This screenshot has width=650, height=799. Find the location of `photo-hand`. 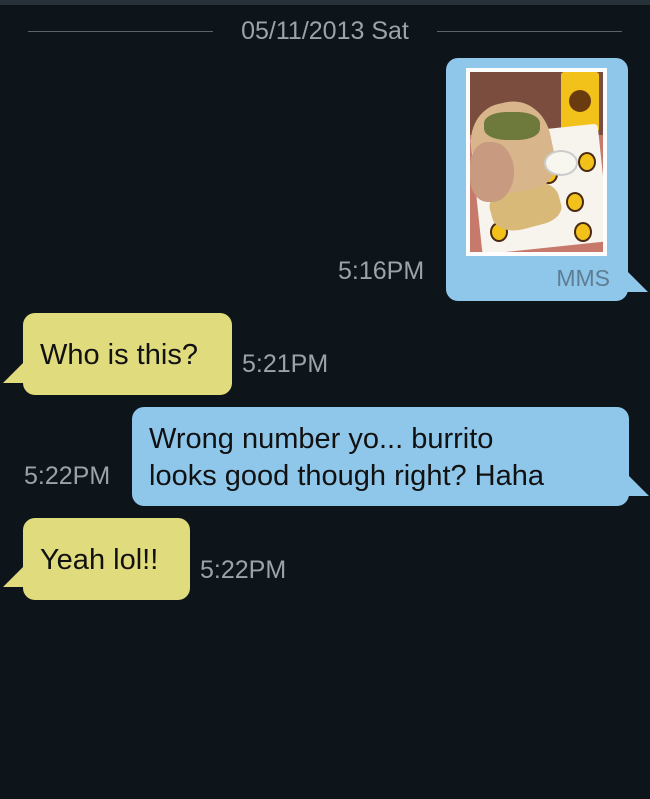

photo-hand is located at coordinates (492, 172).